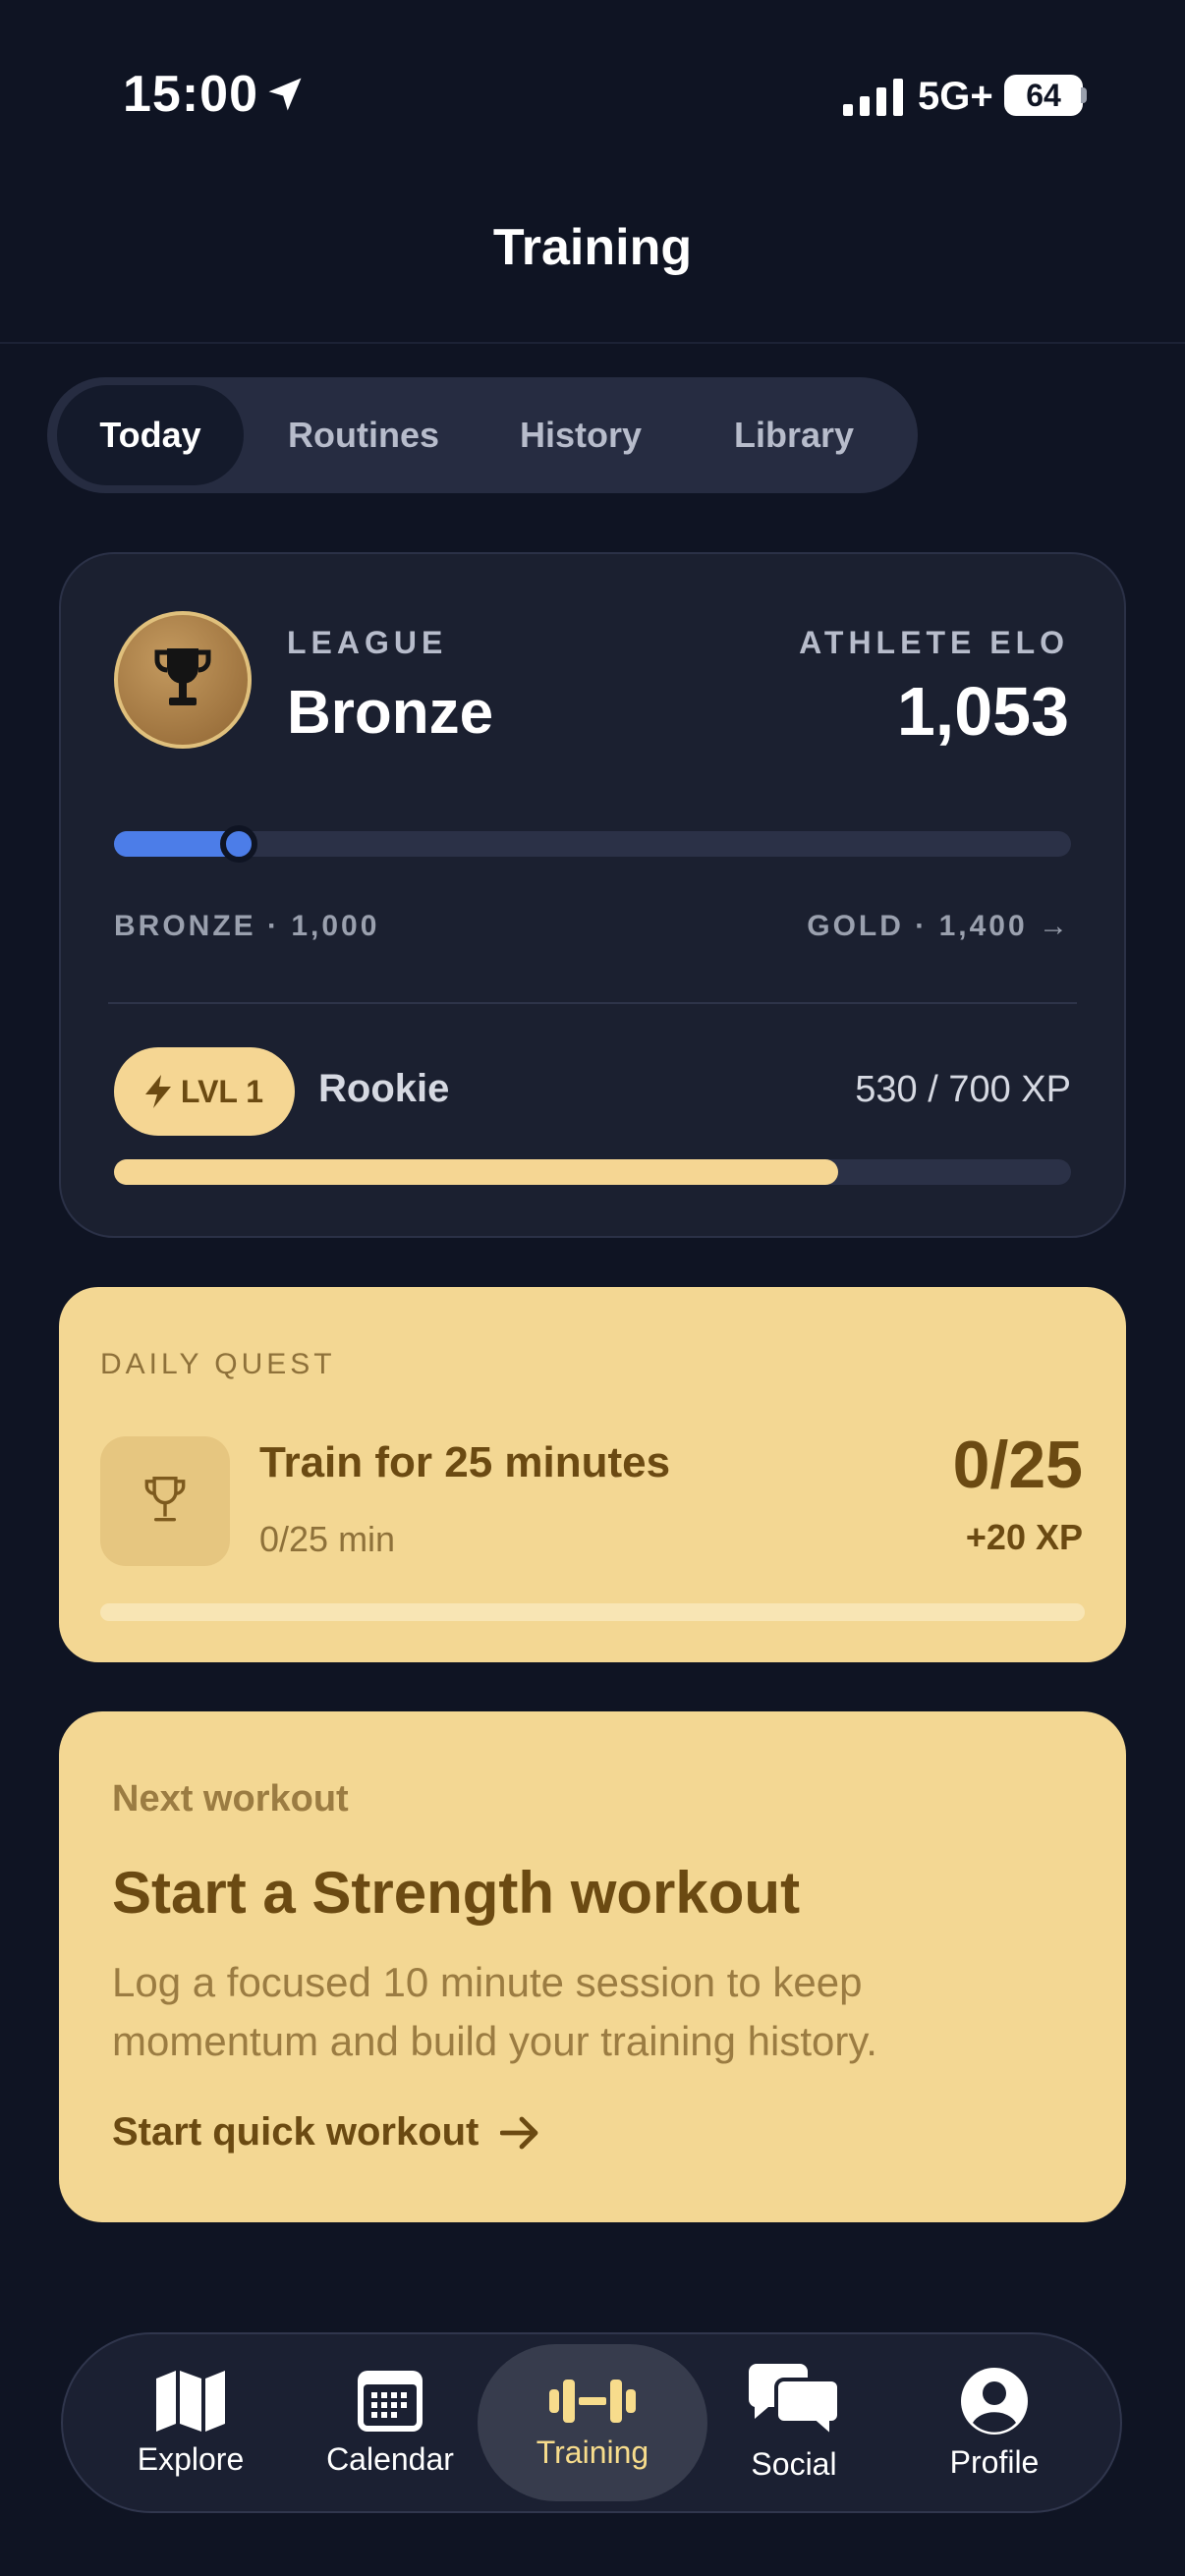 Image resolution: width=1185 pixels, height=2576 pixels. What do you see at coordinates (873, 97) in the screenshot?
I see `signal-icon` at bounding box center [873, 97].